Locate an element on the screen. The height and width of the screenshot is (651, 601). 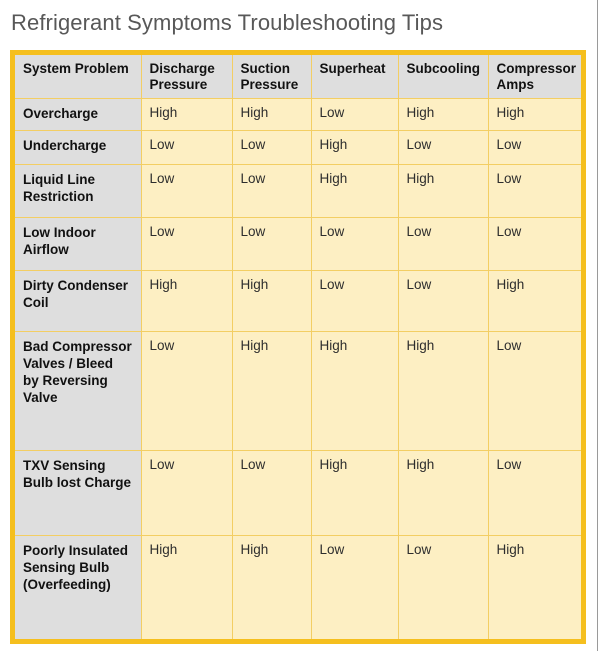
row-header-problem: Low Indoor Airflow is located at coordinates (78, 244).